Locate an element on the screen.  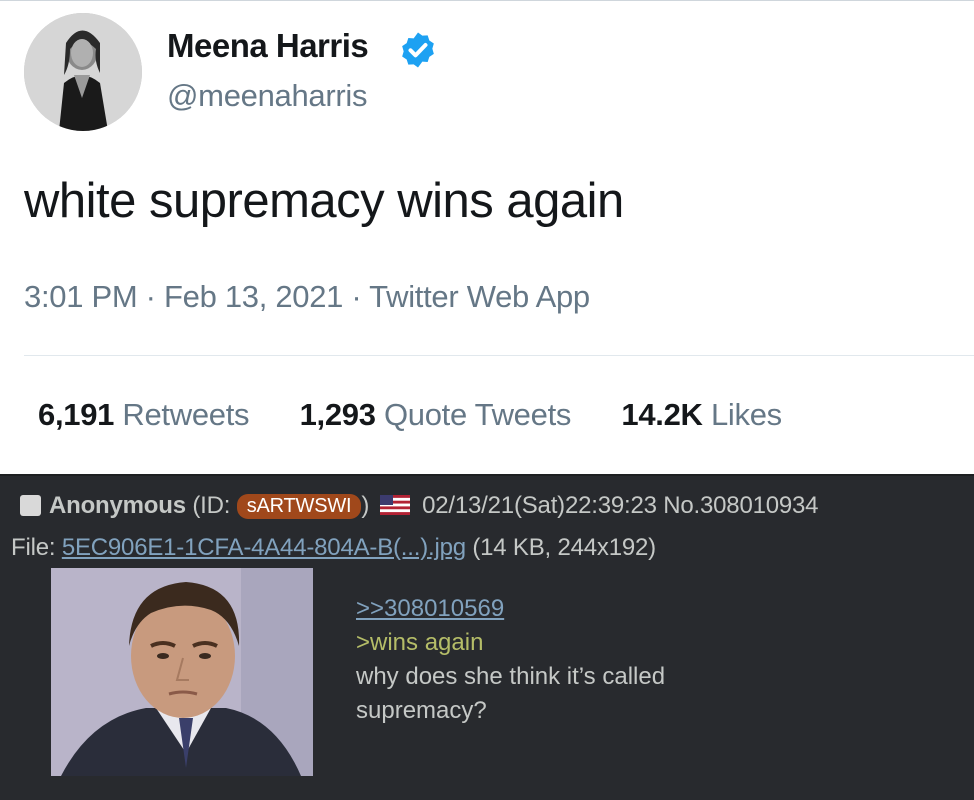
thumbnail-image is located at coordinates (182, 672).